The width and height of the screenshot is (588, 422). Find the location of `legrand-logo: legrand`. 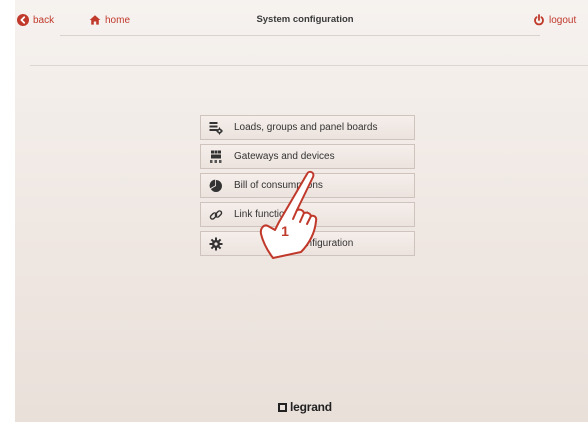

legrand-logo: legrand is located at coordinates (305, 407).